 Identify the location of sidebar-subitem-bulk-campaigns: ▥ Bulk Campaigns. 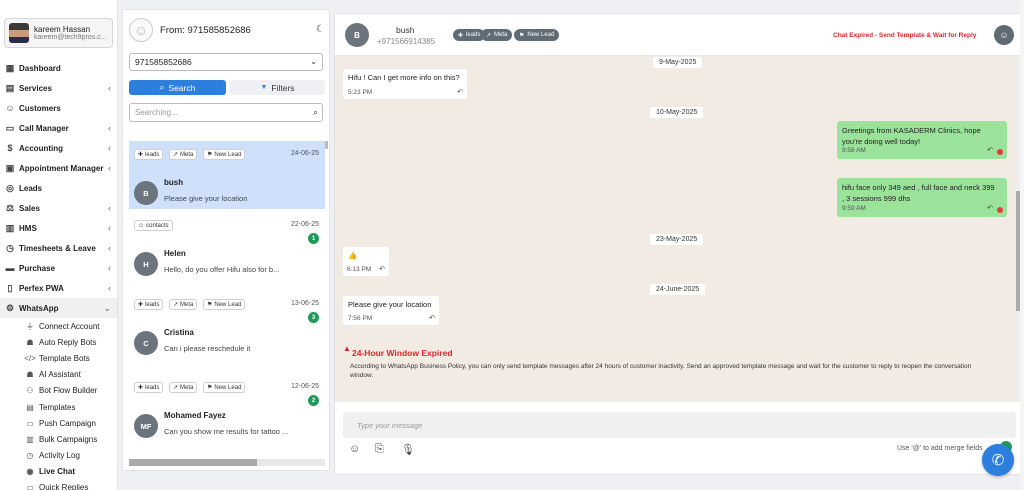
(58, 439).